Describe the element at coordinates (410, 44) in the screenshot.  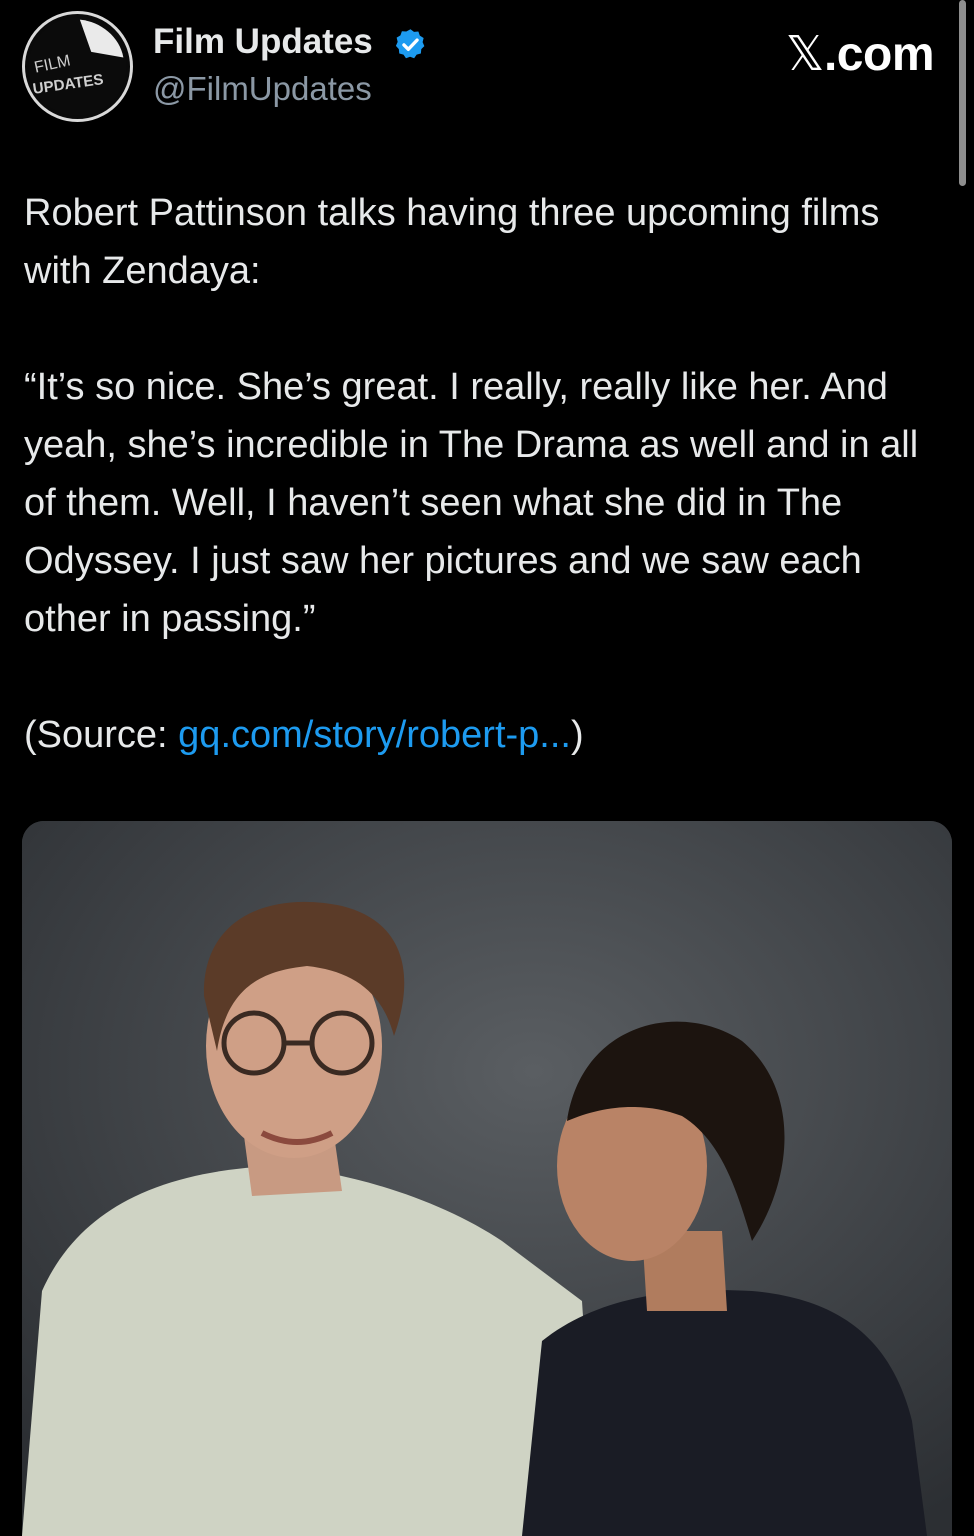
I see `verified-badge-icon` at that location.